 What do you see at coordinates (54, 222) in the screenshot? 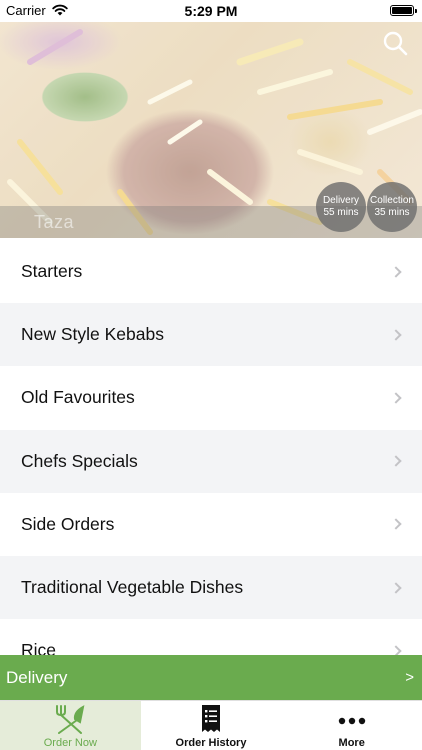
I see `restaurant-name: Taza` at bounding box center [54, 222].